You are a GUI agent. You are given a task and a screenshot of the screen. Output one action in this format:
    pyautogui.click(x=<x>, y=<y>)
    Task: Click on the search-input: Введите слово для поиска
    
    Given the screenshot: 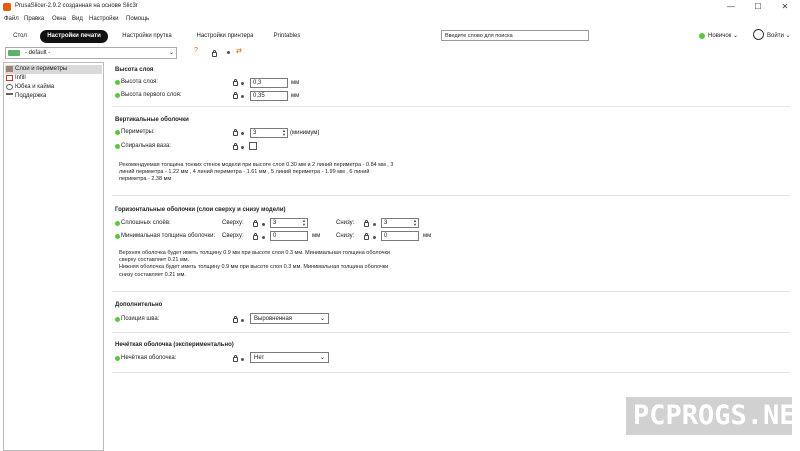 What is the action you would take?
    pyautogui.click(x=515, y=35)
    